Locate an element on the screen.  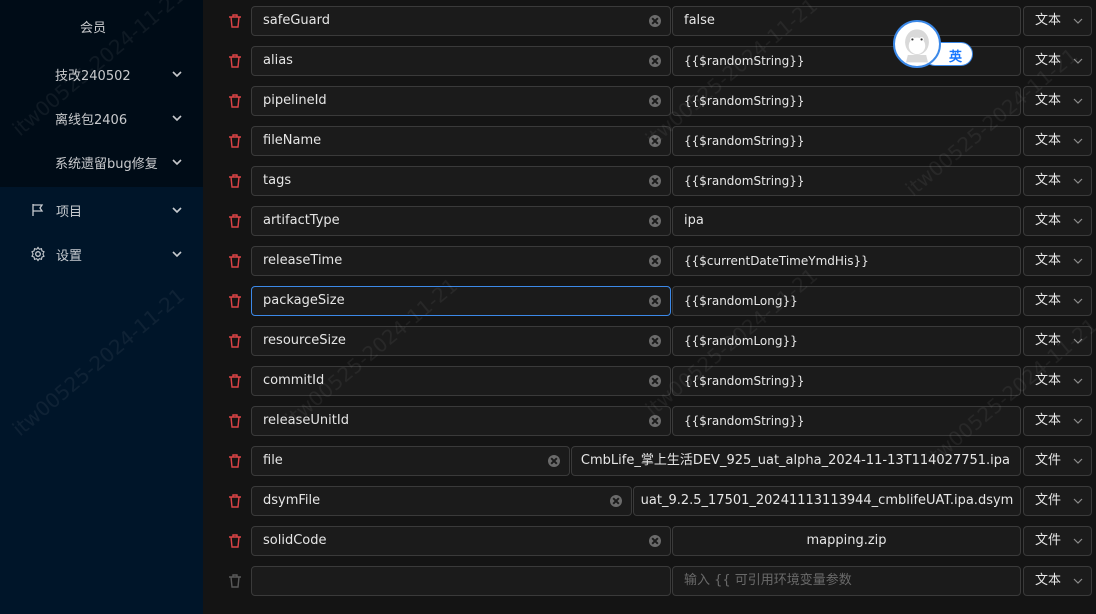
sidebar-item-member: 会员 is located at coordinates (101, 26).